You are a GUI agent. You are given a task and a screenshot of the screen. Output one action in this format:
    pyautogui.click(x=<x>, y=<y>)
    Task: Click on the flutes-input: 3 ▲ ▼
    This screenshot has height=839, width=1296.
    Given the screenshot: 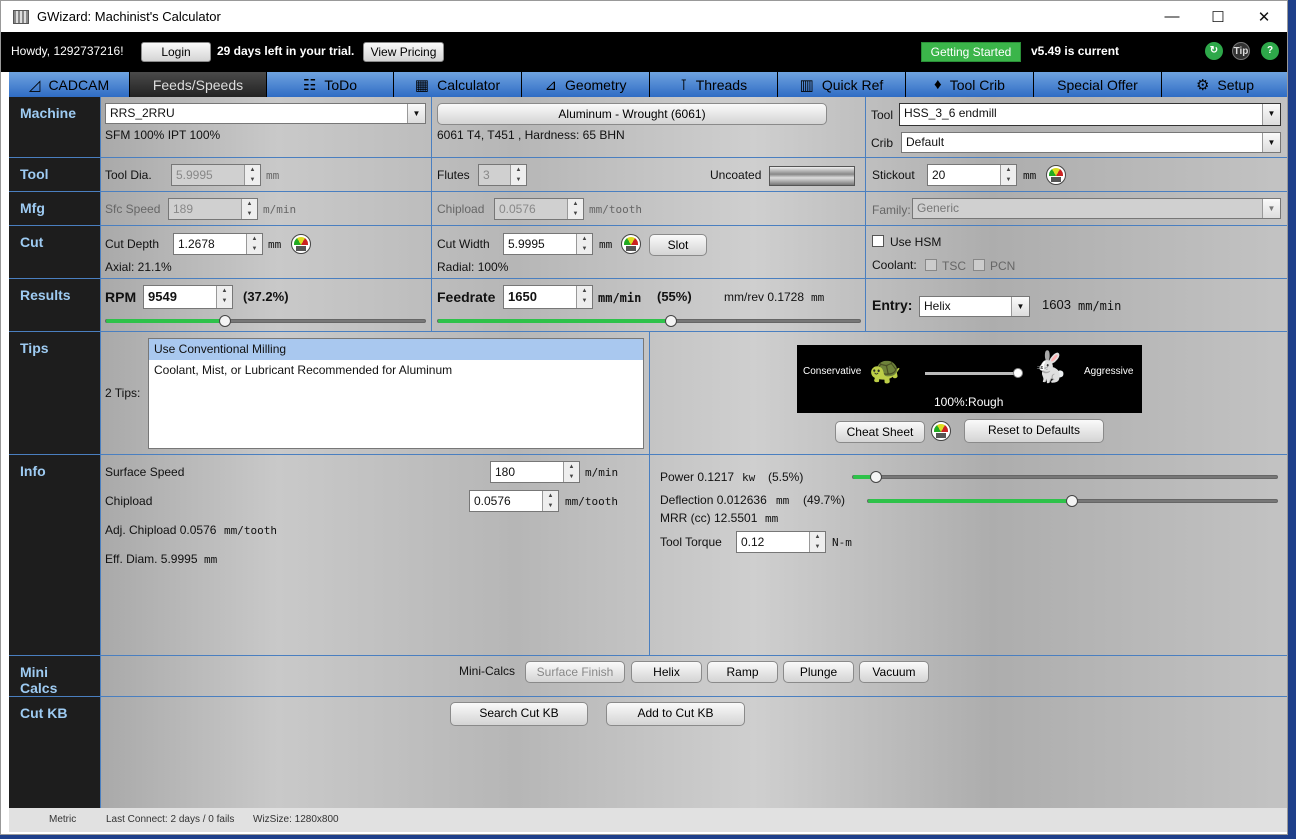 What is the action you would take?
    pyautogui.click(x=502, y=175)
    